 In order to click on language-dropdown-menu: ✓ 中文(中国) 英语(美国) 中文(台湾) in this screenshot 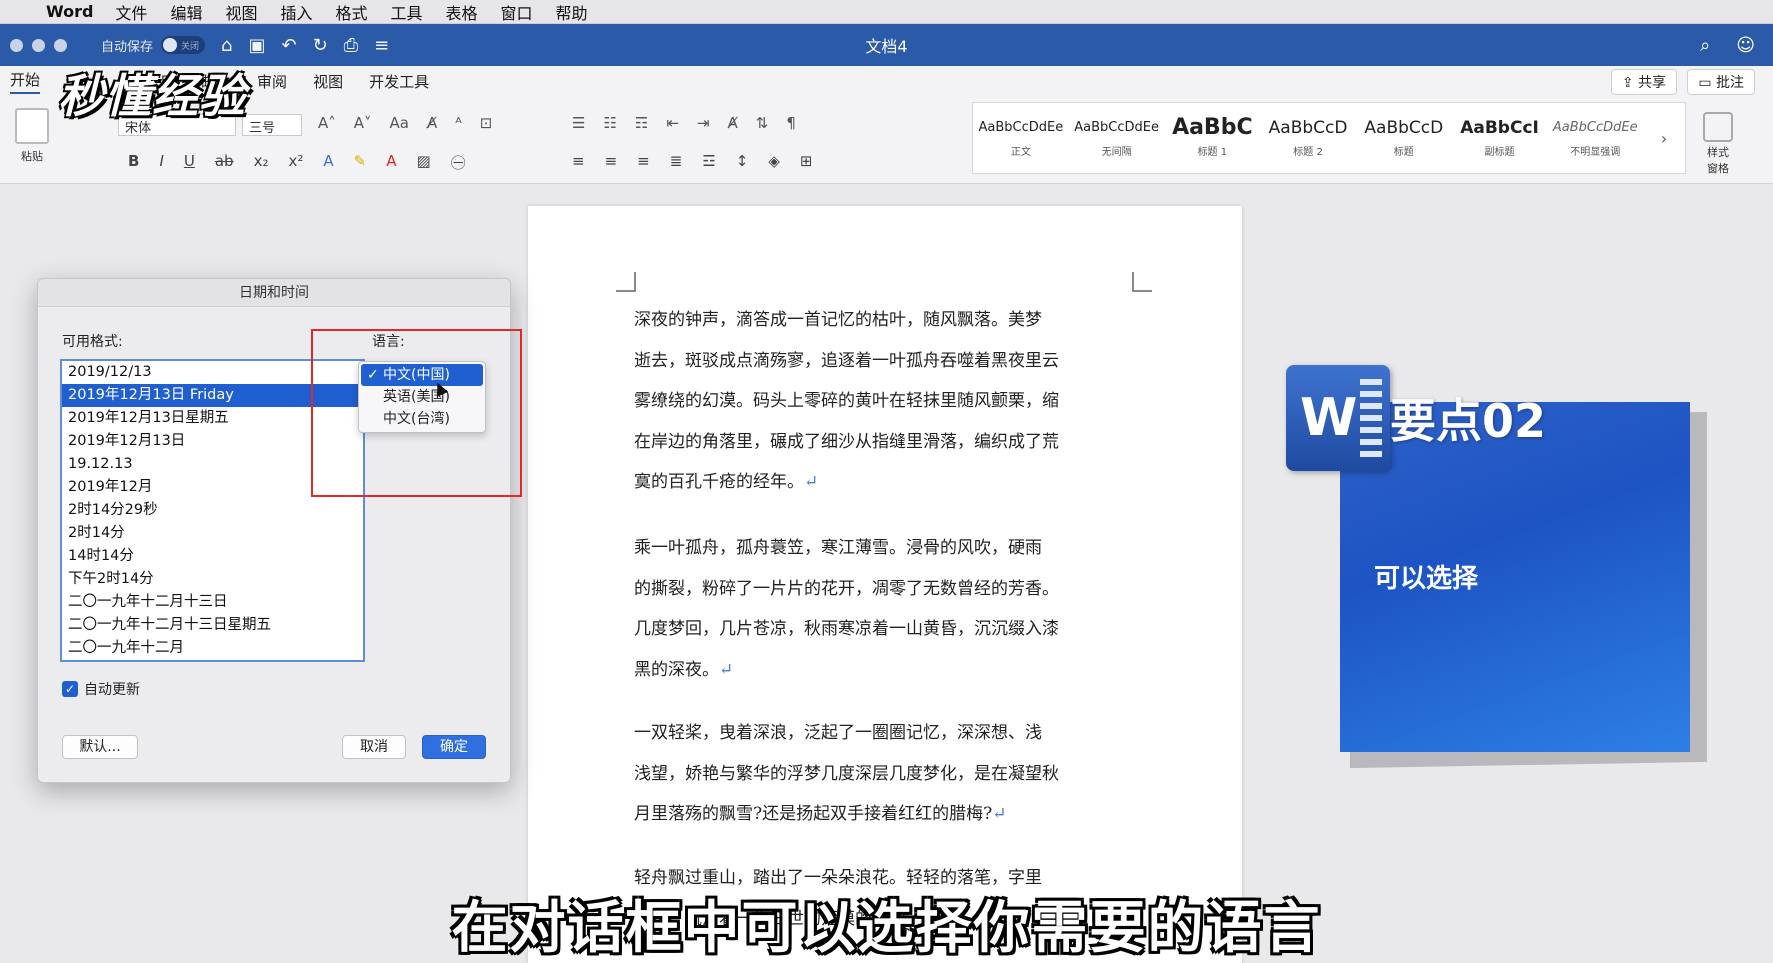, I will do `click(422, 397)`.